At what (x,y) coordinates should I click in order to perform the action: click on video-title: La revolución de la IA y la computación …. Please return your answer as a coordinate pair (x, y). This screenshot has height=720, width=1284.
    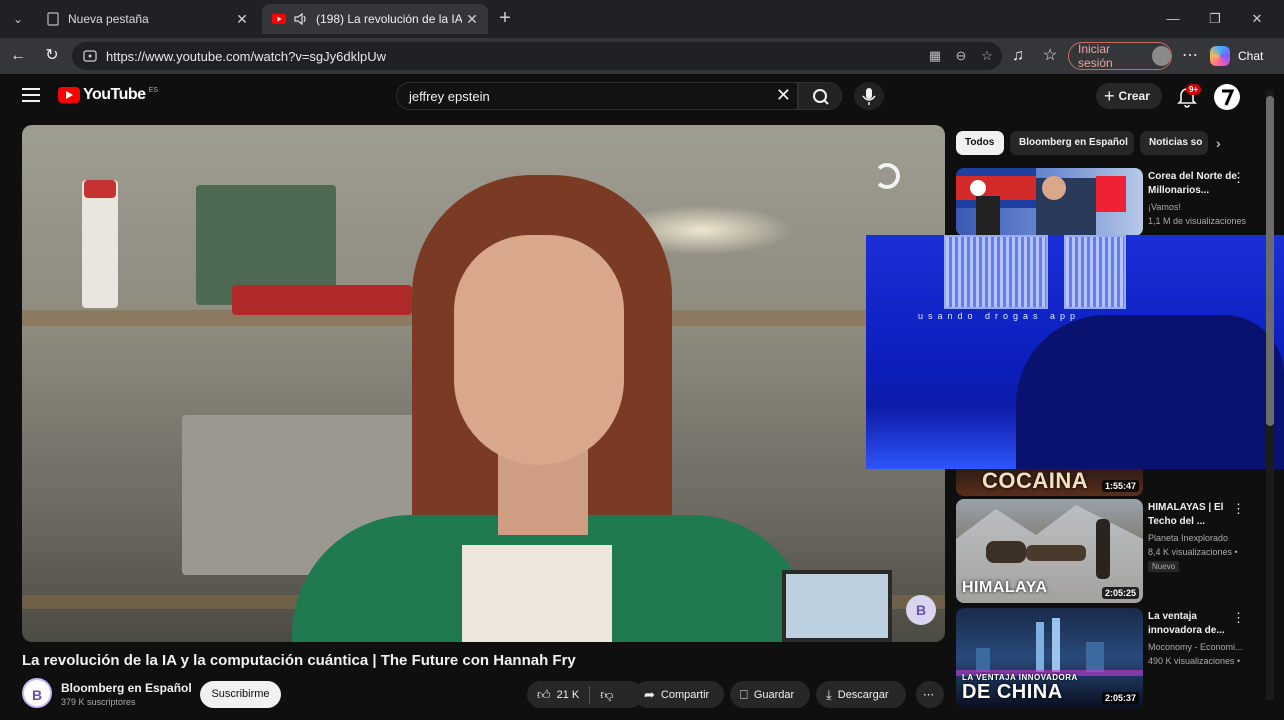
    Looking at the image, I should click on (299, 660).